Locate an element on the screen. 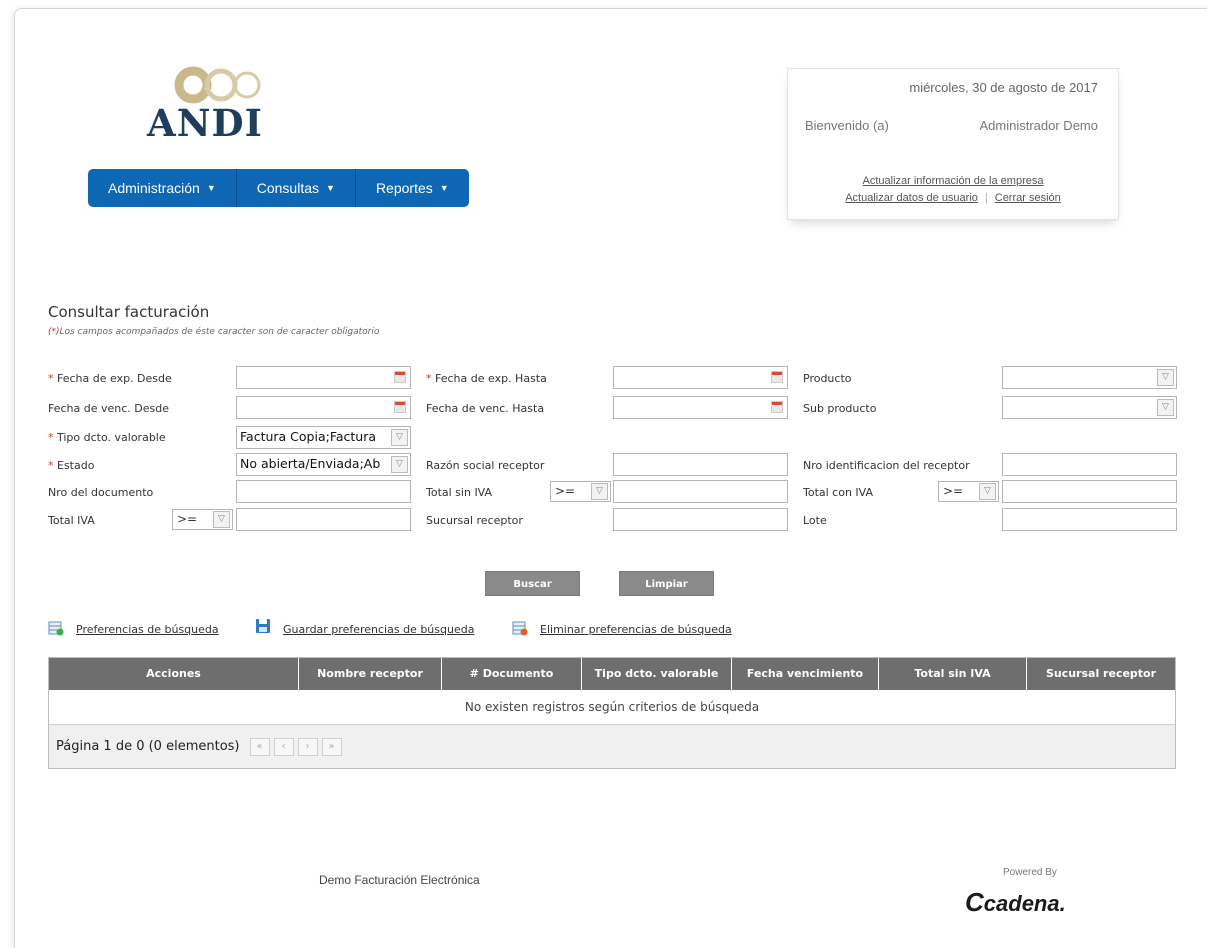  andi-logo: ANDI is located at coordinates (227, 106).